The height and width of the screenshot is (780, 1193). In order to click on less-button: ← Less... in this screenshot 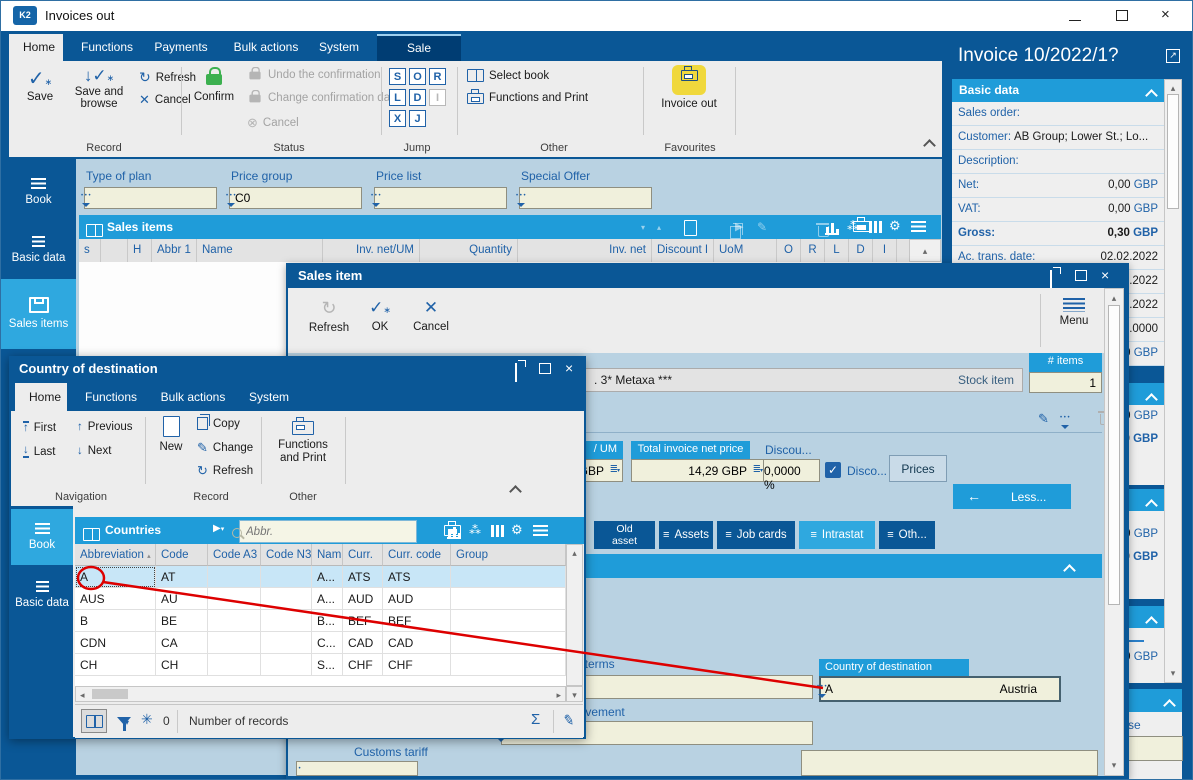, I will do `click(1012, 496)`.